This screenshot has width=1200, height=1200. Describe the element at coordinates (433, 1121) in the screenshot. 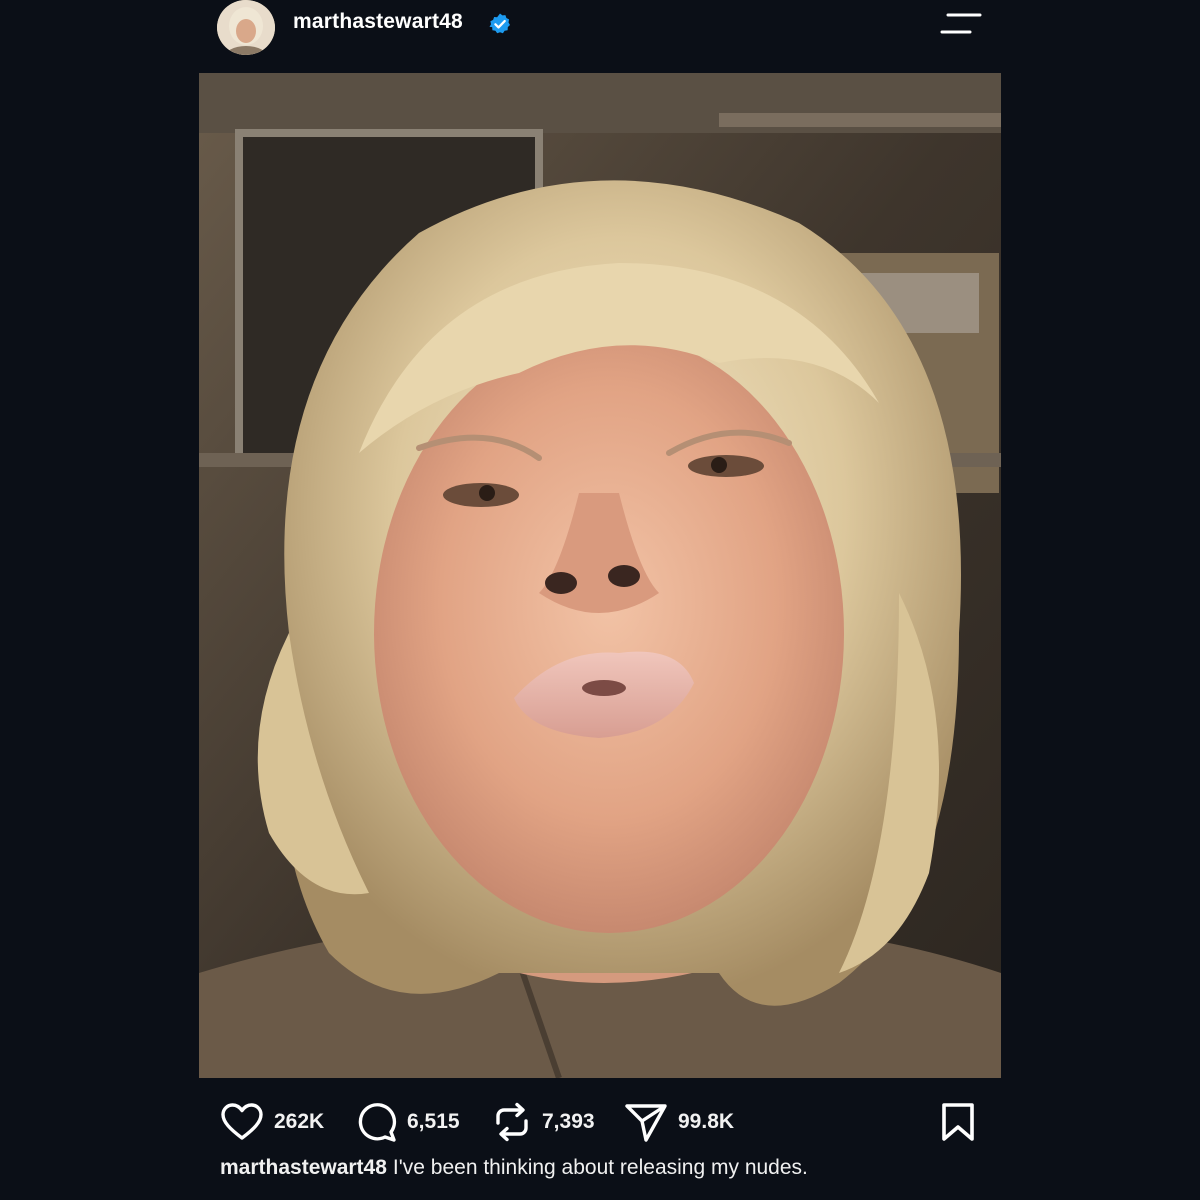

I see `comment-count: 6,515` at that location.